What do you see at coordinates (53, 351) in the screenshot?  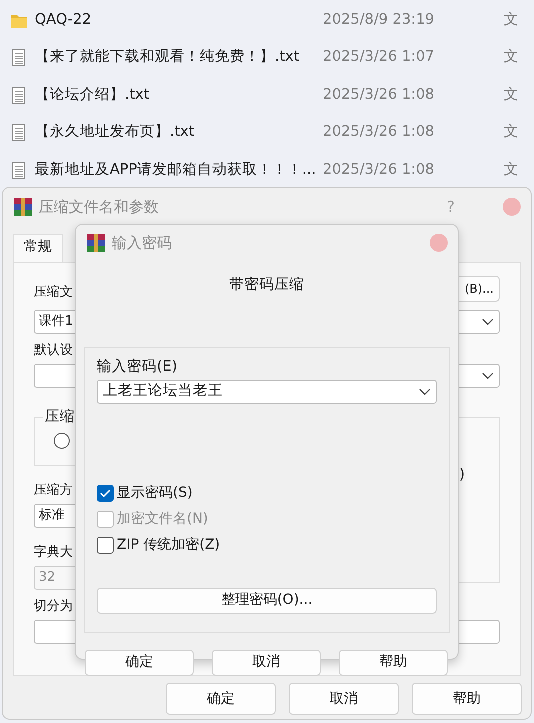 I see `field-label: 默认设` at bounding box center [53, 351].